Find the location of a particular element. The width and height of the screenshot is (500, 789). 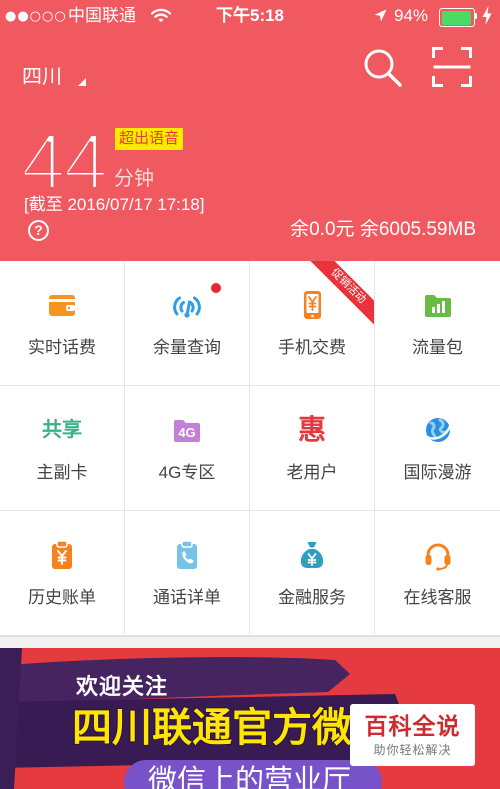

grid-item-label: 历史账单 is located at coordinates (62, 597).